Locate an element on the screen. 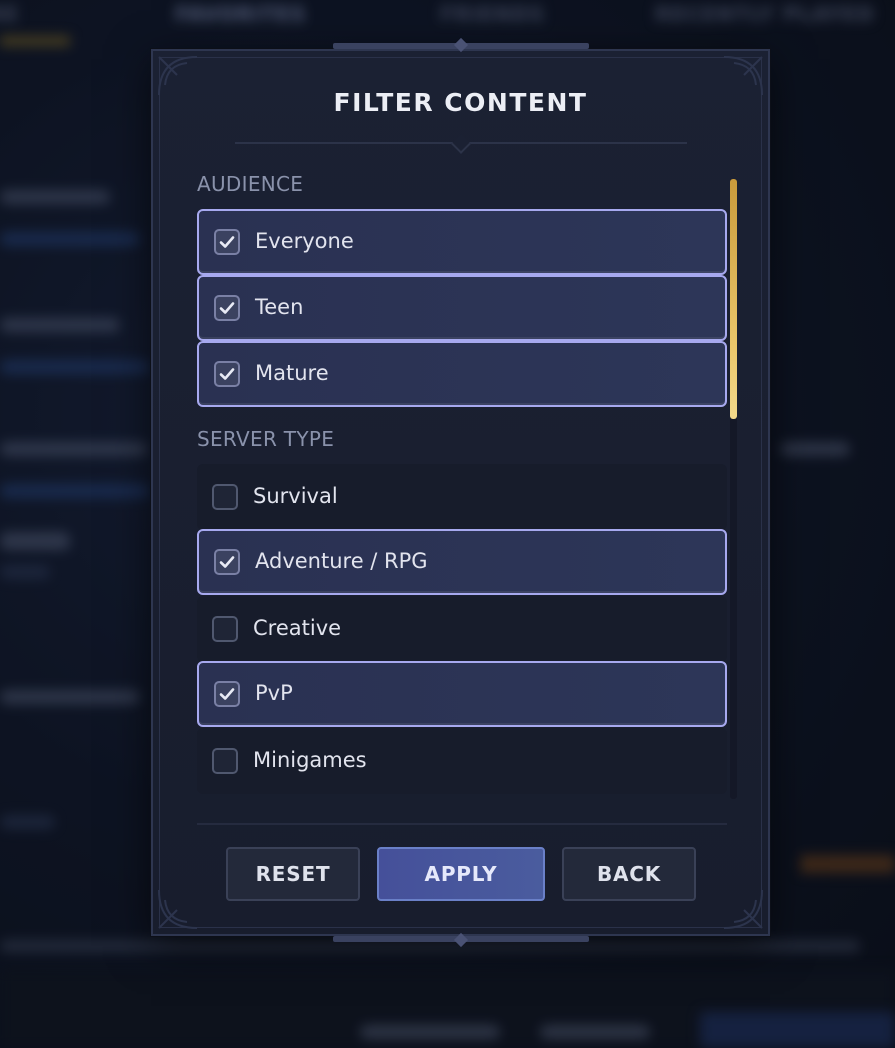 This screenshot has height=1048, width=895. title-divider-notch-icon is located at coordinates (461, 144).